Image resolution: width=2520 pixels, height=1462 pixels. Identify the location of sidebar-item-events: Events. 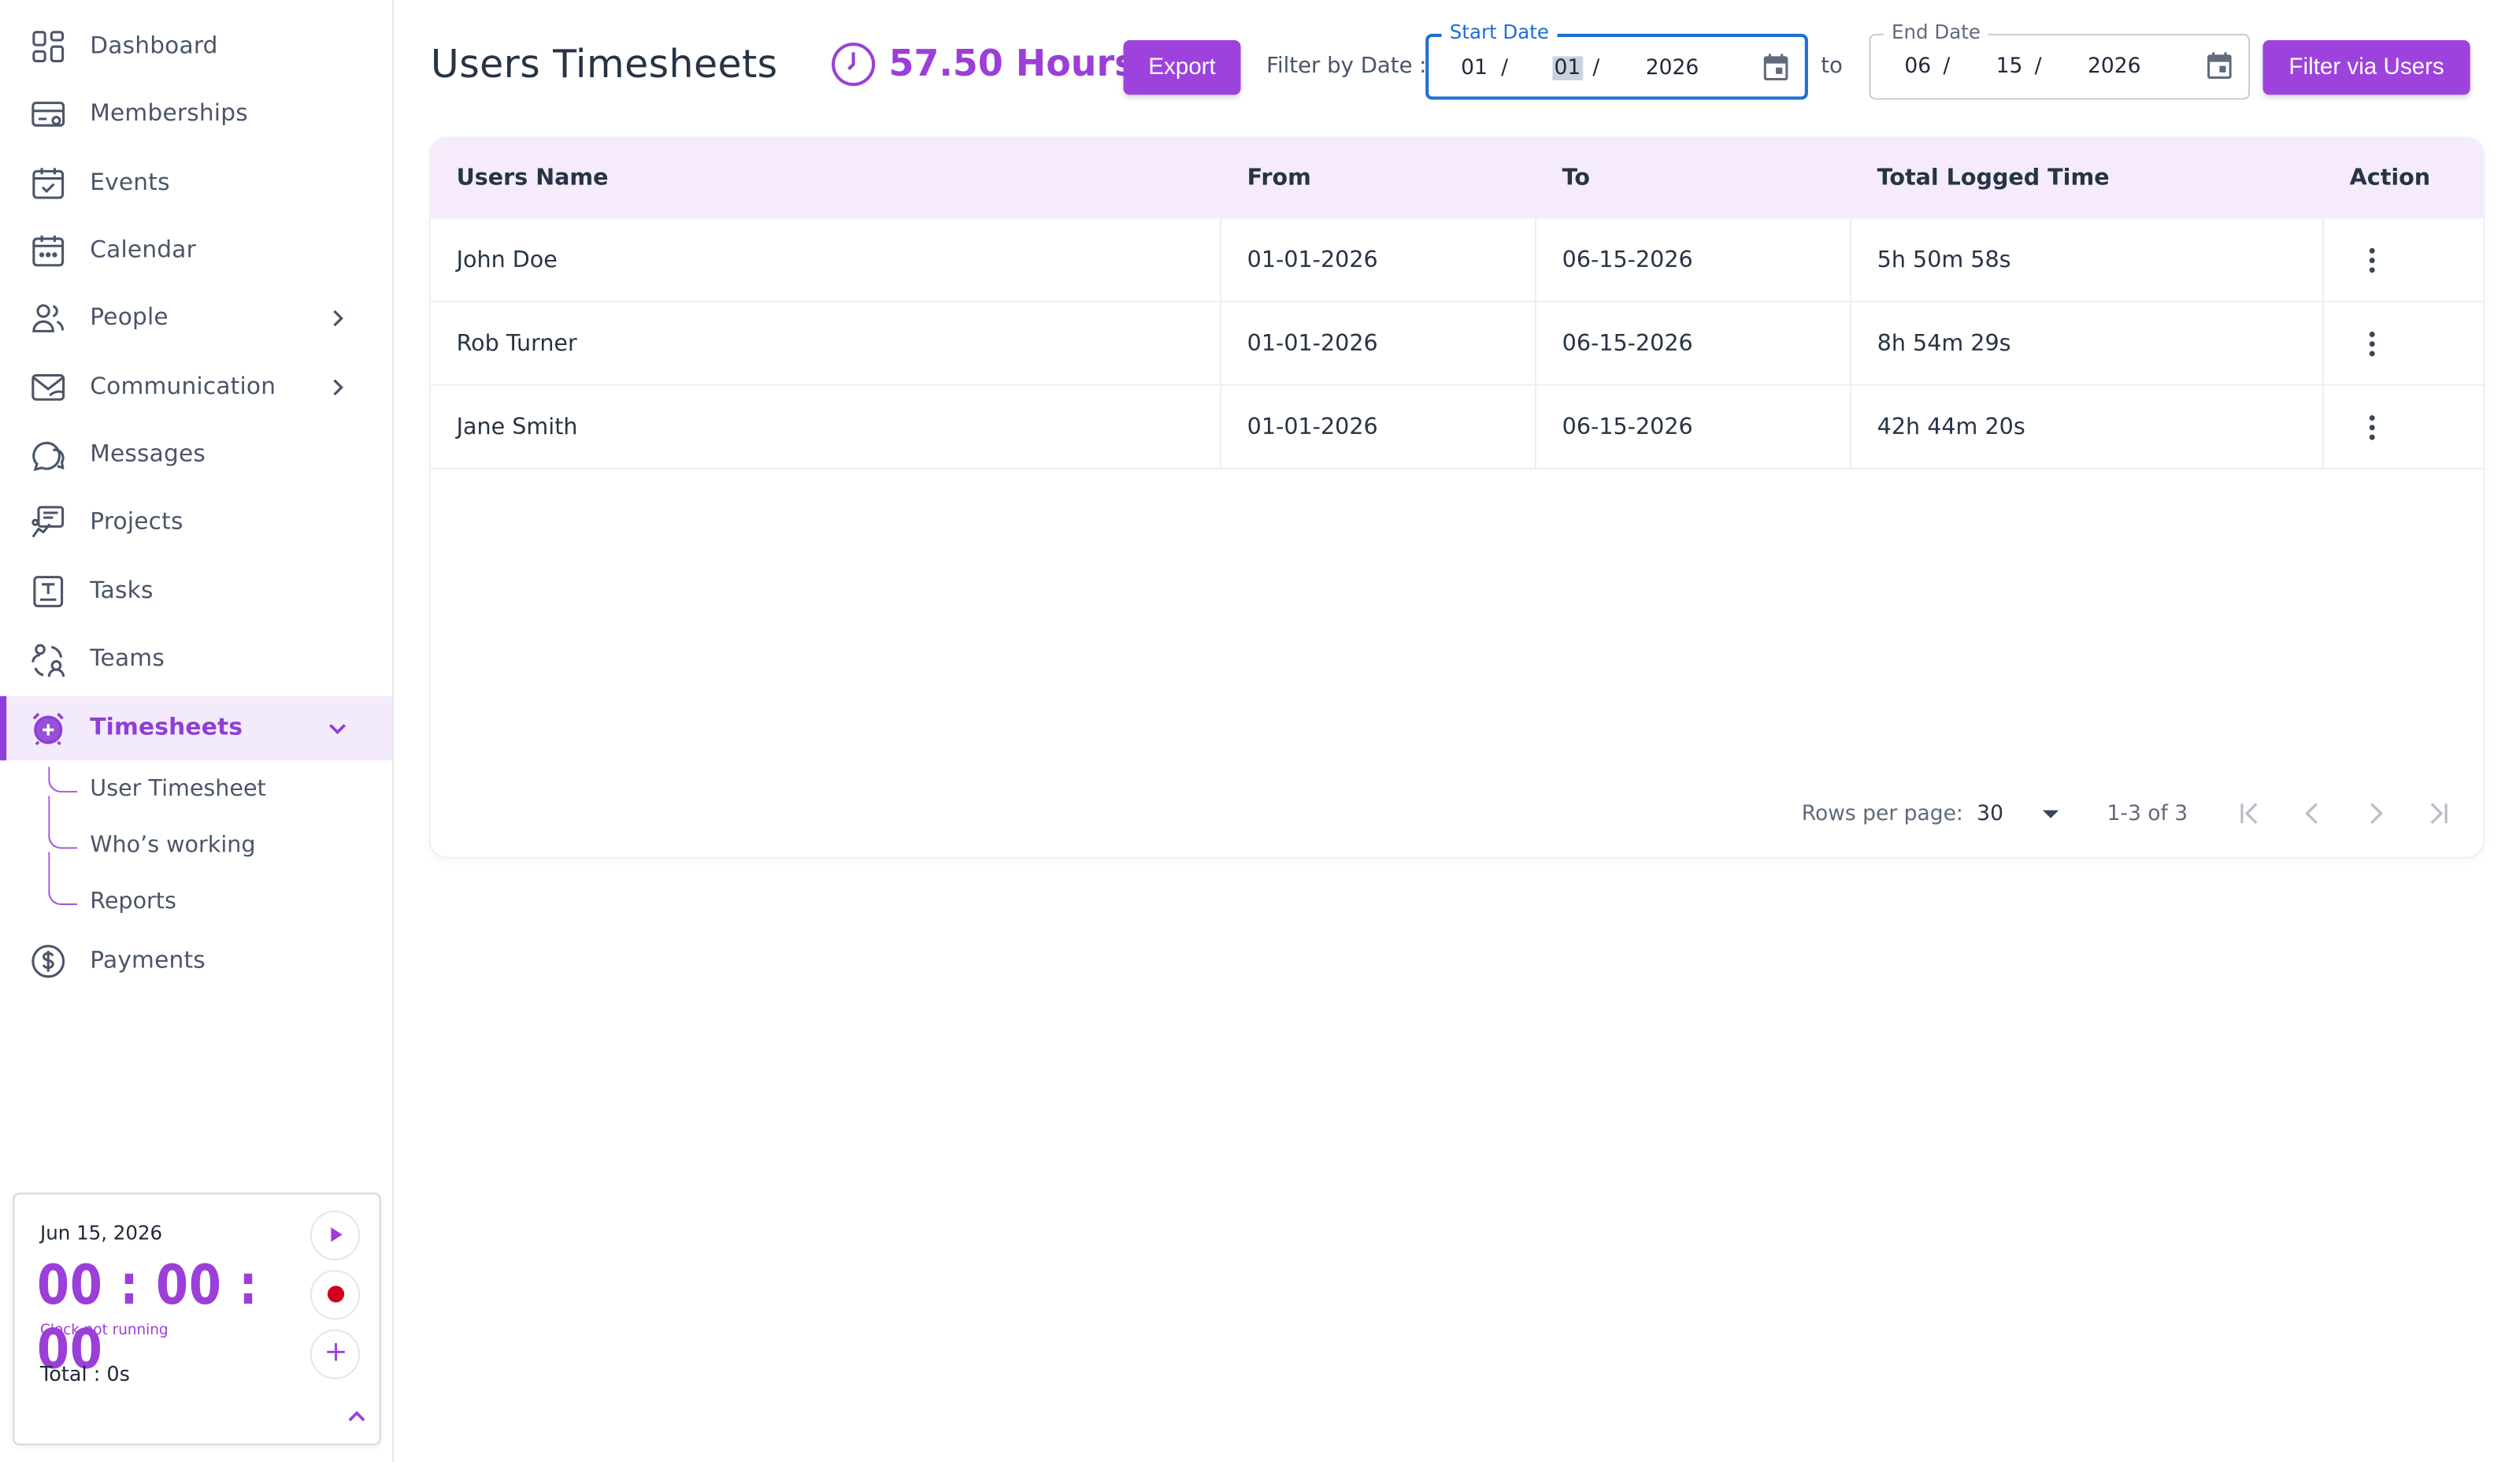
(196, 183).